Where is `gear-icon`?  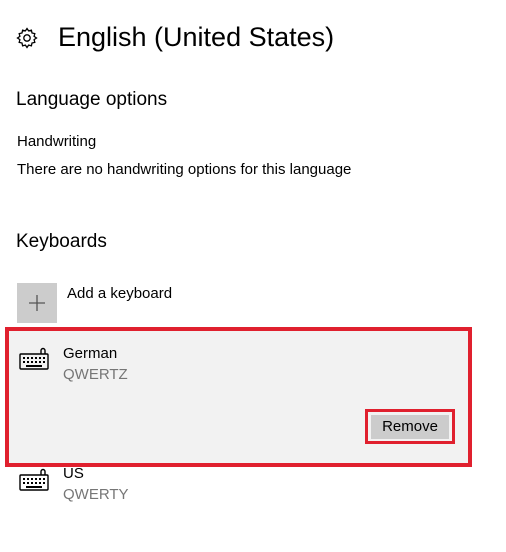
gear-icon is located at coordinates (27, 38).